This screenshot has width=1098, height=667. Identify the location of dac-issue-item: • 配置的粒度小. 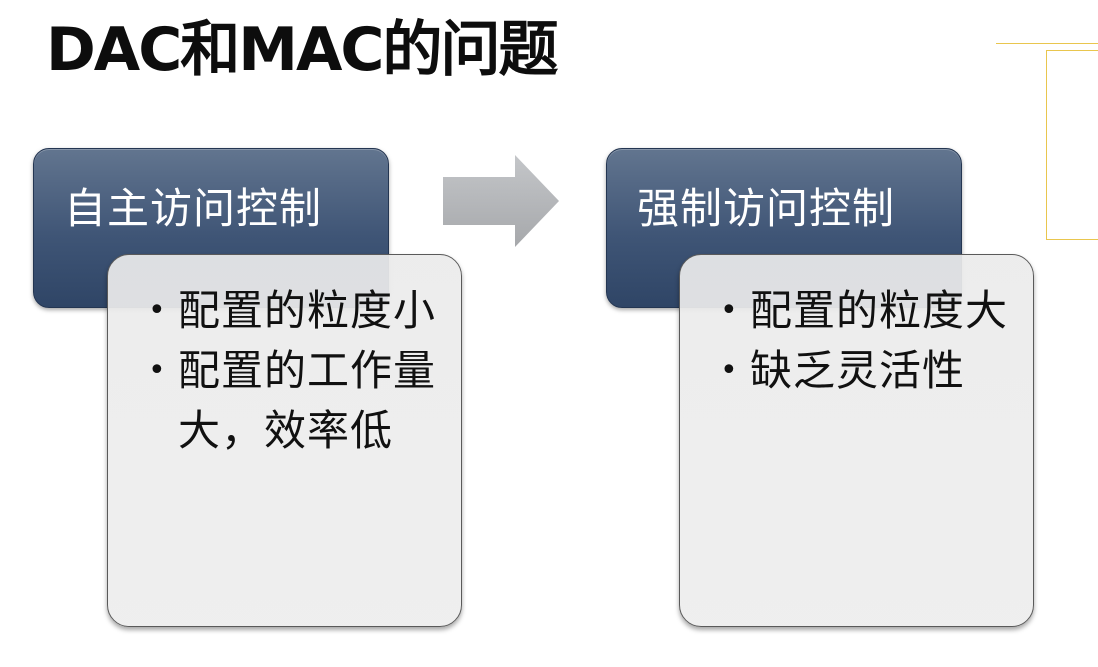
(292, 311).